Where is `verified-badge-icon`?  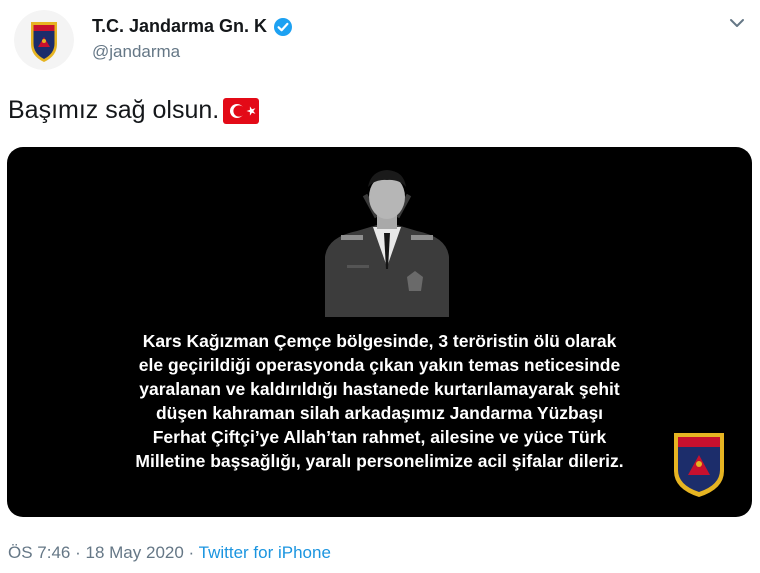 verified-badge-icon is located at coordinates (283, 27).